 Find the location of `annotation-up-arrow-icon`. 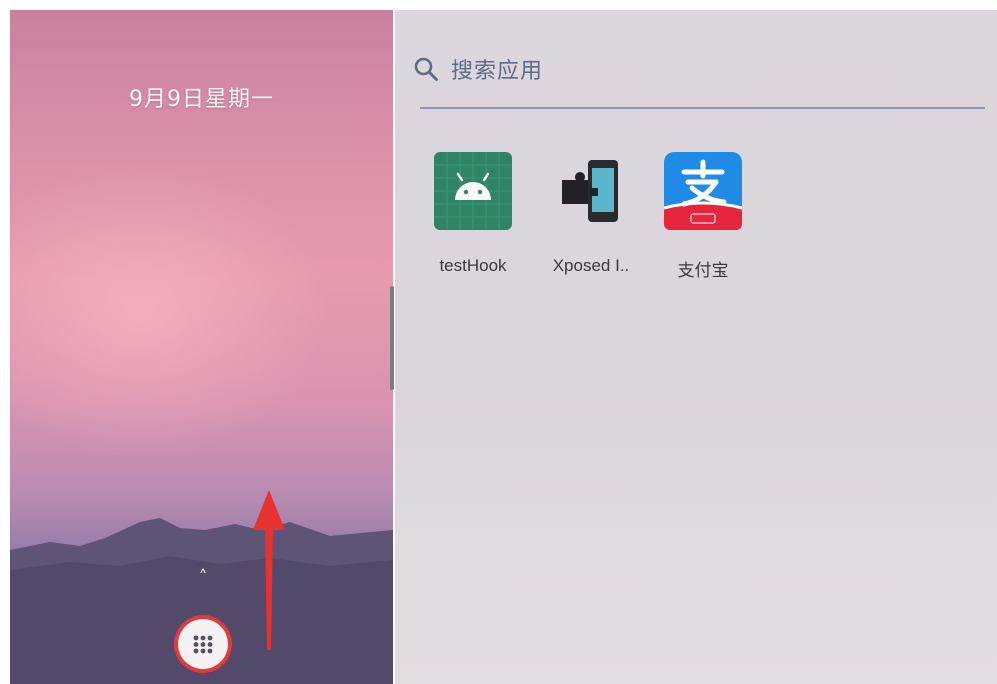

annotation-up-arrow-icon is located at coordinates (269, 570).